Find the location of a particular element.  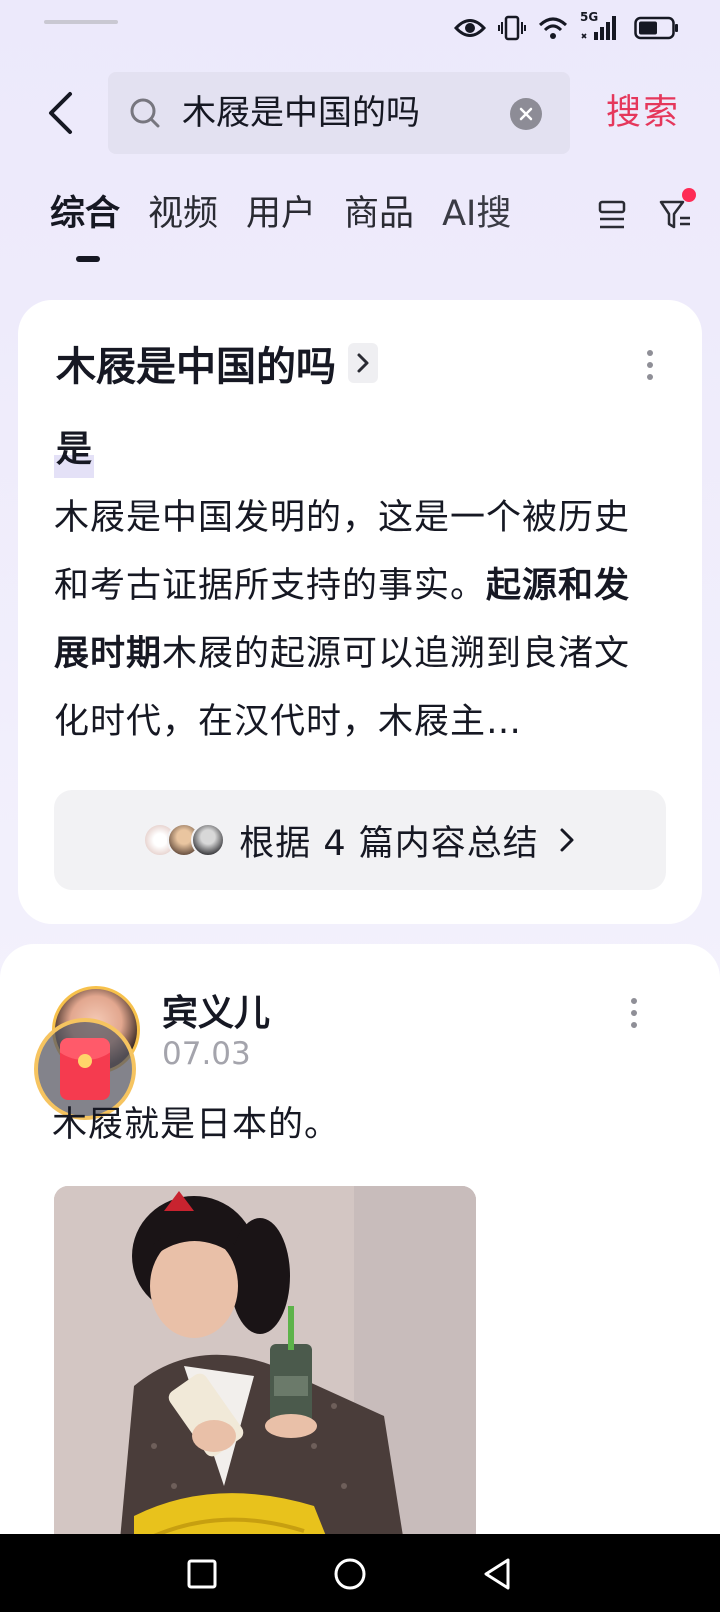

eye-icon is located at coordinates (470, 28).